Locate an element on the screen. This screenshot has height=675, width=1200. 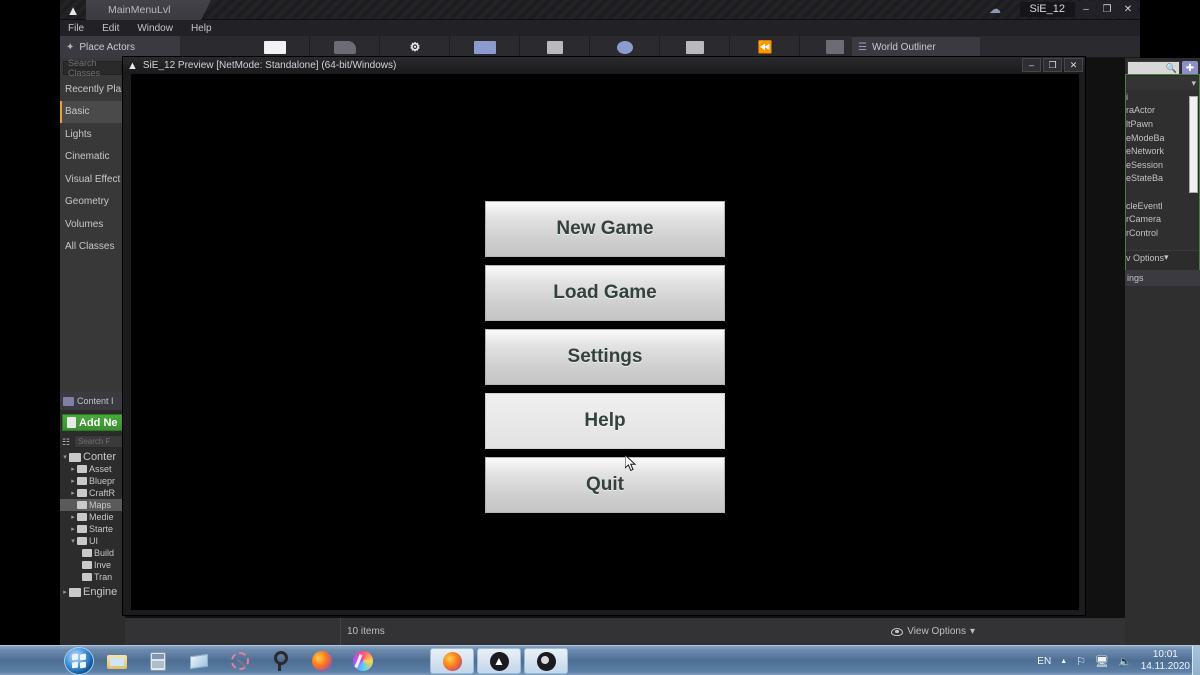
play-button is located at coordinates (695, 47).